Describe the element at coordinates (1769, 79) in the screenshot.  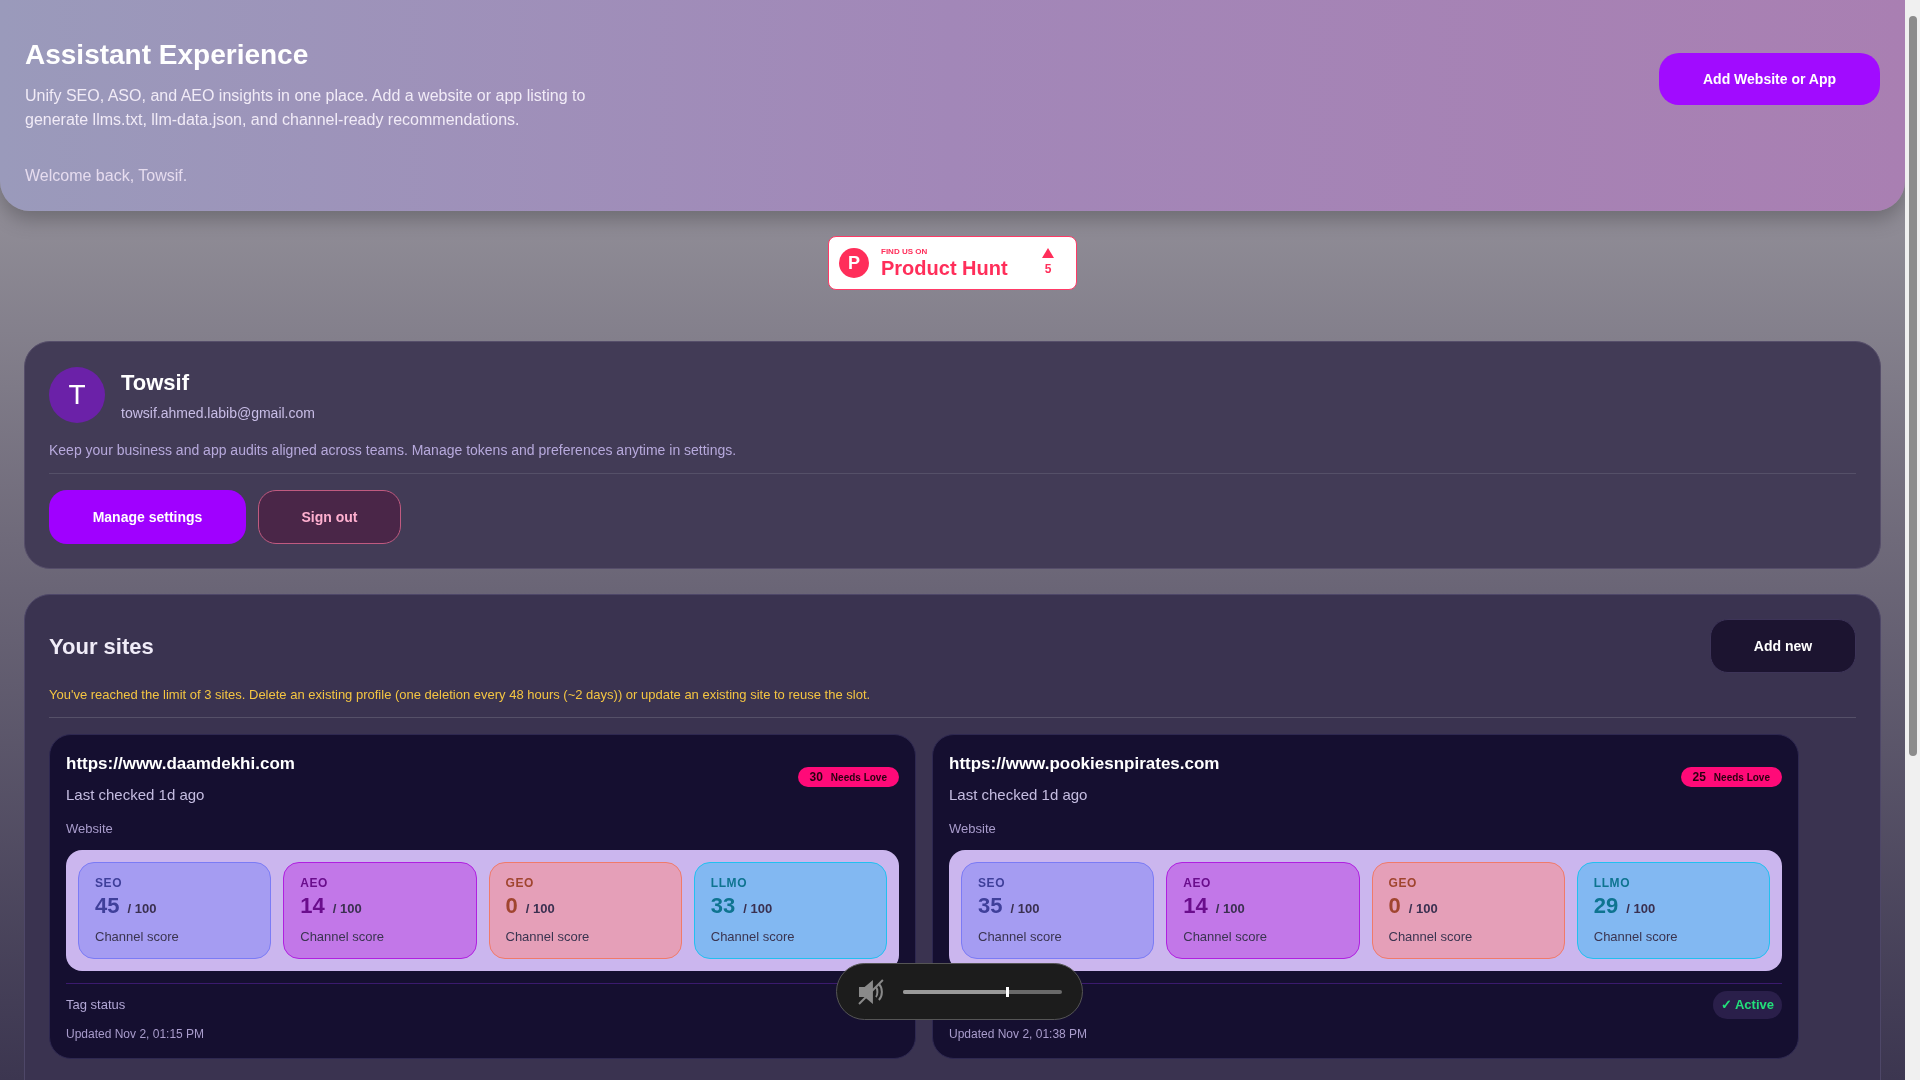
I see `add-website-button: Add Website or App` at that location.